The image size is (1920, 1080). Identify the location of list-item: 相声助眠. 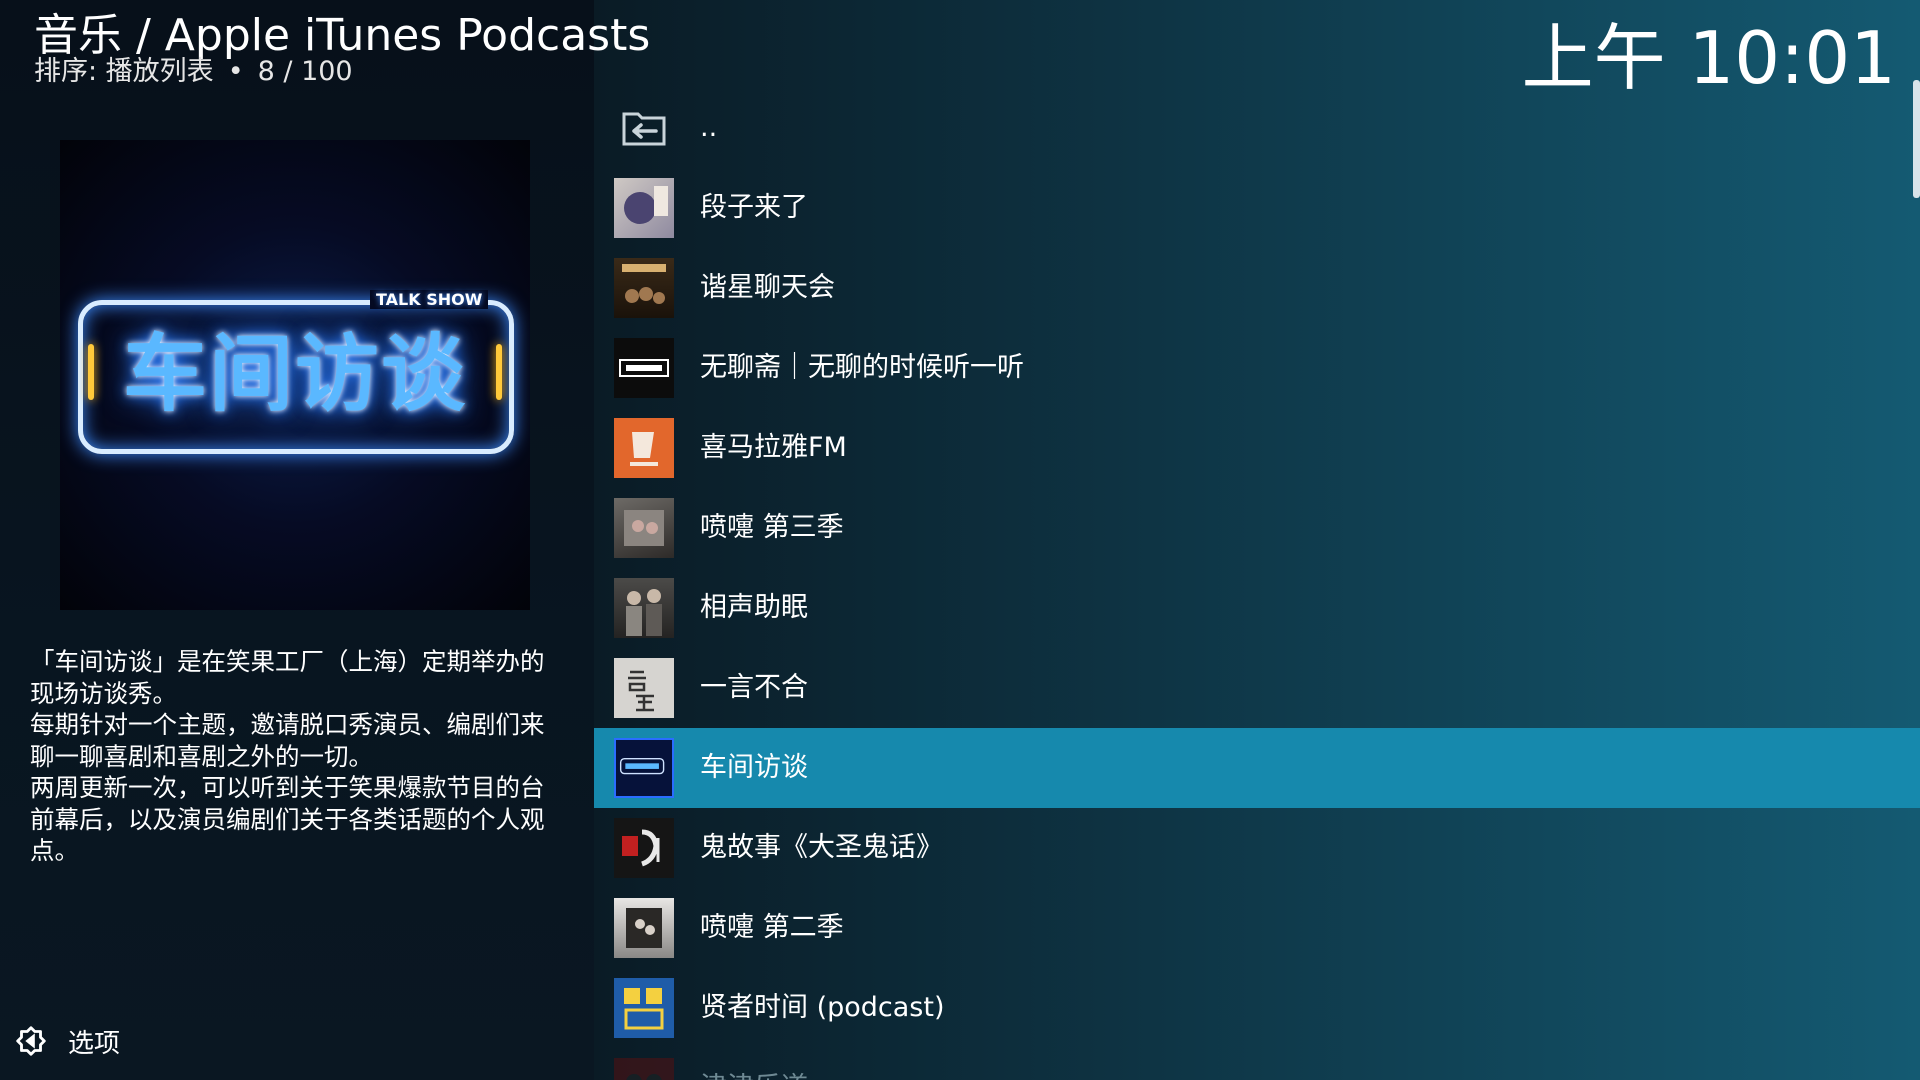
(1257, 608).